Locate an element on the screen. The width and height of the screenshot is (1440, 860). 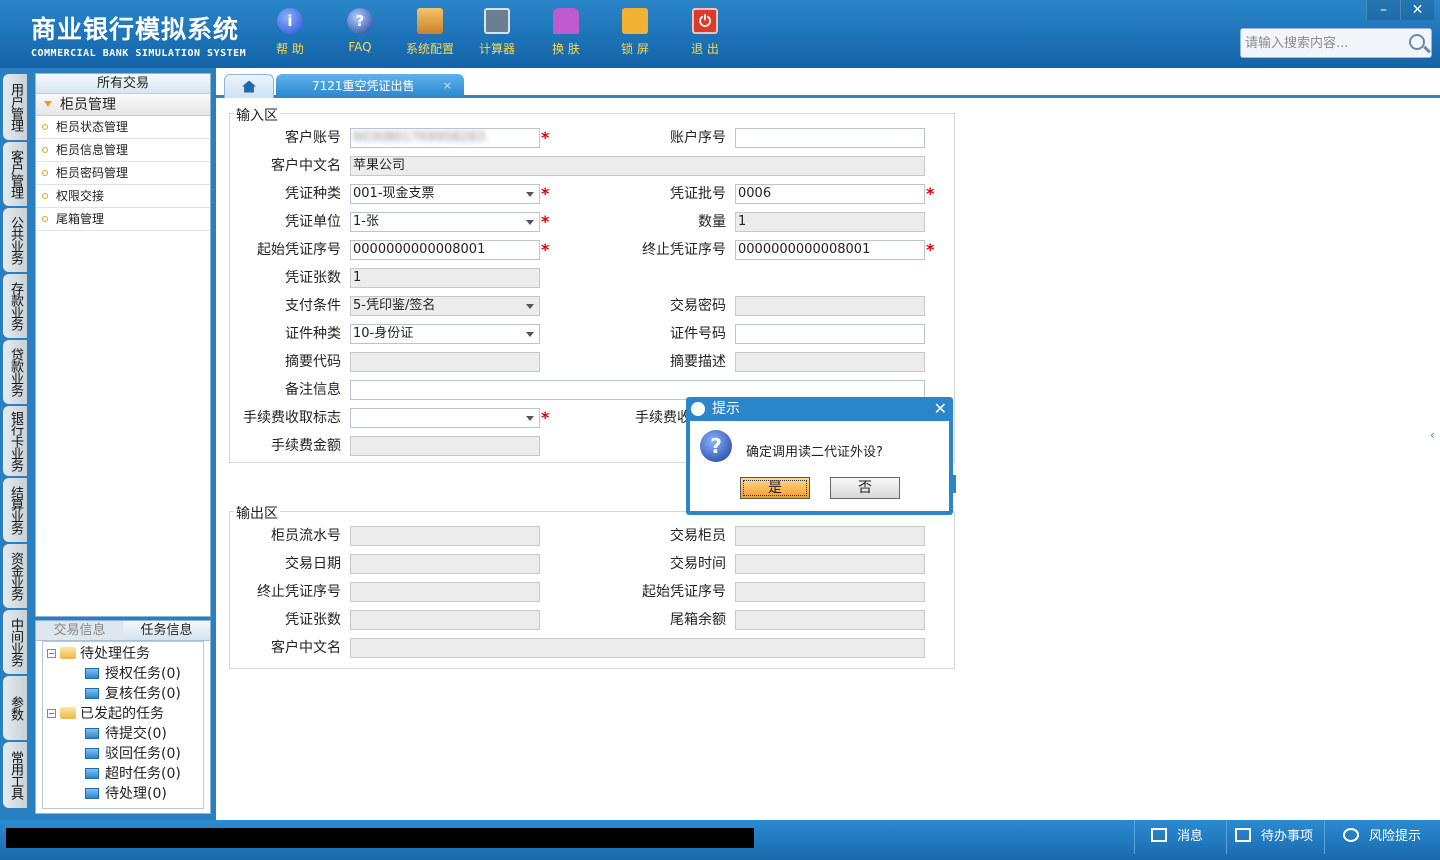
search-box is located at coordinates (1336, 43).